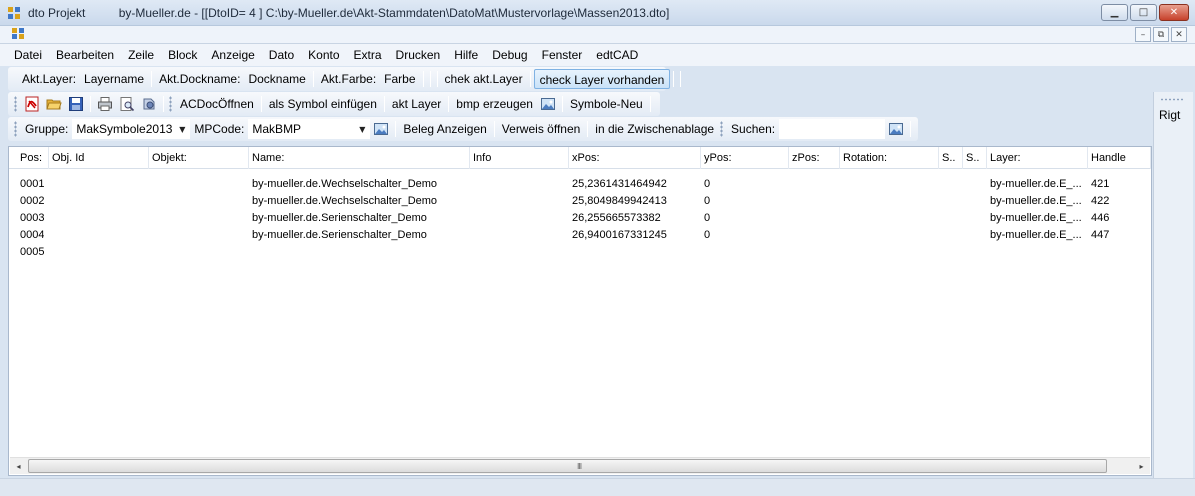 This screenshot has height=496, width=1195. What do you see at coordinates (606, 104) in the screenshot?
I see `symbole-neu-button: Symbole-Neu` at bounding box center [606, 104].